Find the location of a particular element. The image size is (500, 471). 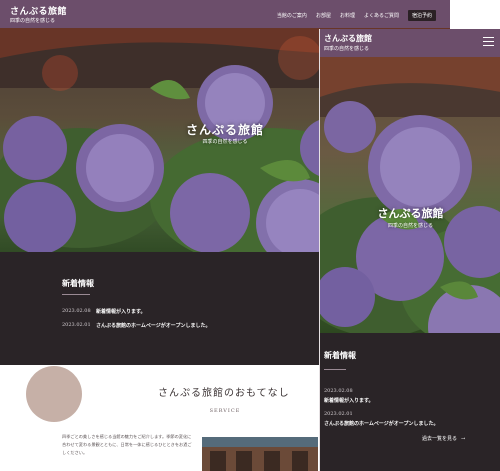

nav-item-cuisine: お料理 is located at coordinates (347, 15).